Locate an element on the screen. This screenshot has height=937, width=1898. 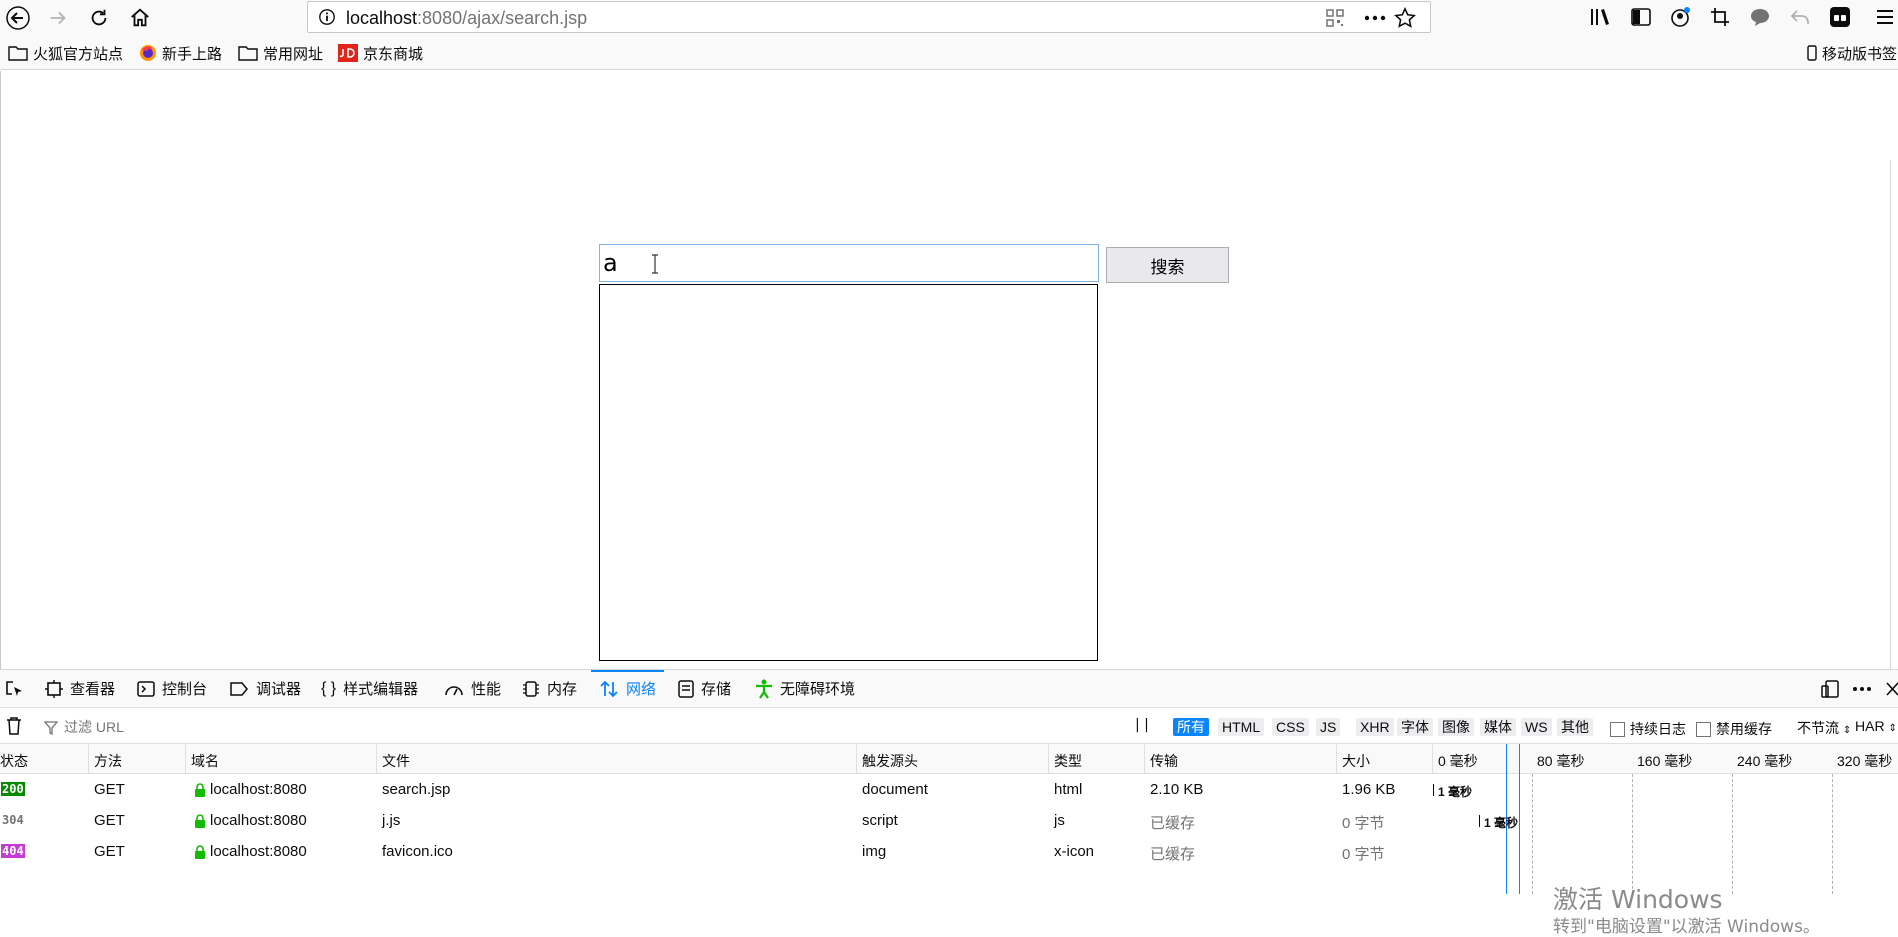
filter-all: 所有 is located at coordinates (1191, 727).